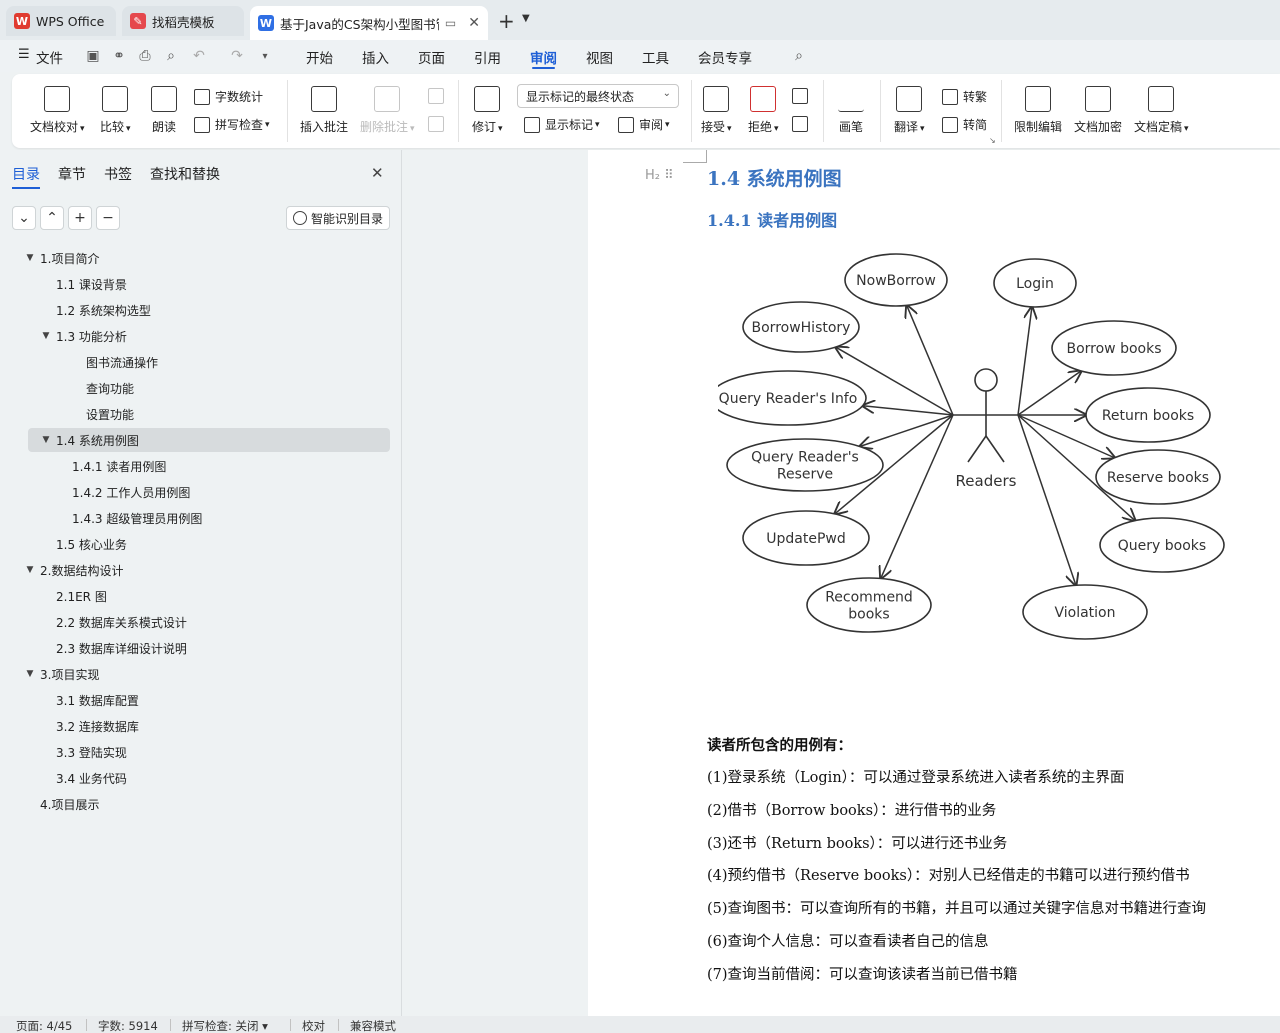 Image resolution: width=1280 pixels, height=1033 pixels. I want to click on smart-toc-button: 智能识别目录, so click(338, 218).